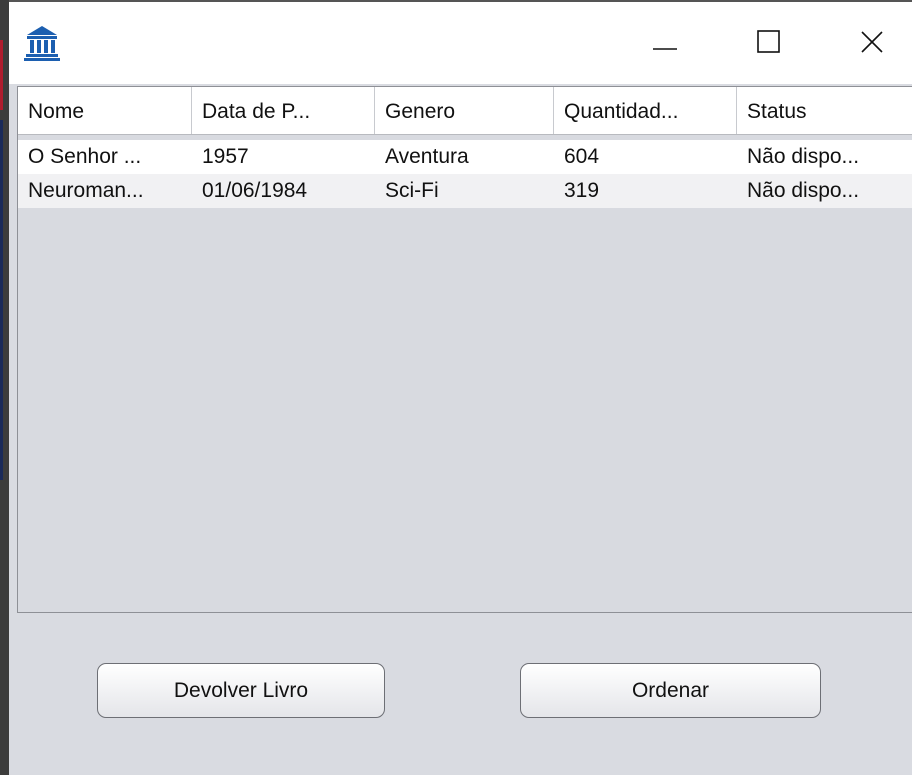  I want to click on maximize-icon, so click(769, 44).